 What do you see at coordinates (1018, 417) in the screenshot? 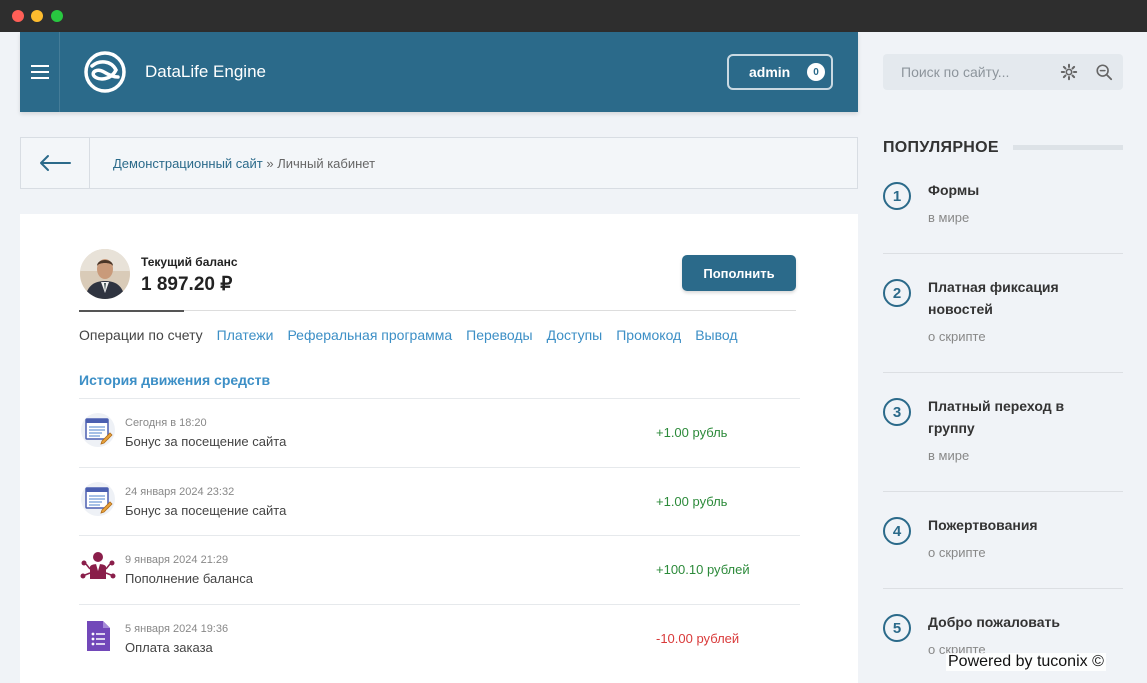
I see `popular-item-title: Платный переход в группу` at bounding box center [1018, 417].